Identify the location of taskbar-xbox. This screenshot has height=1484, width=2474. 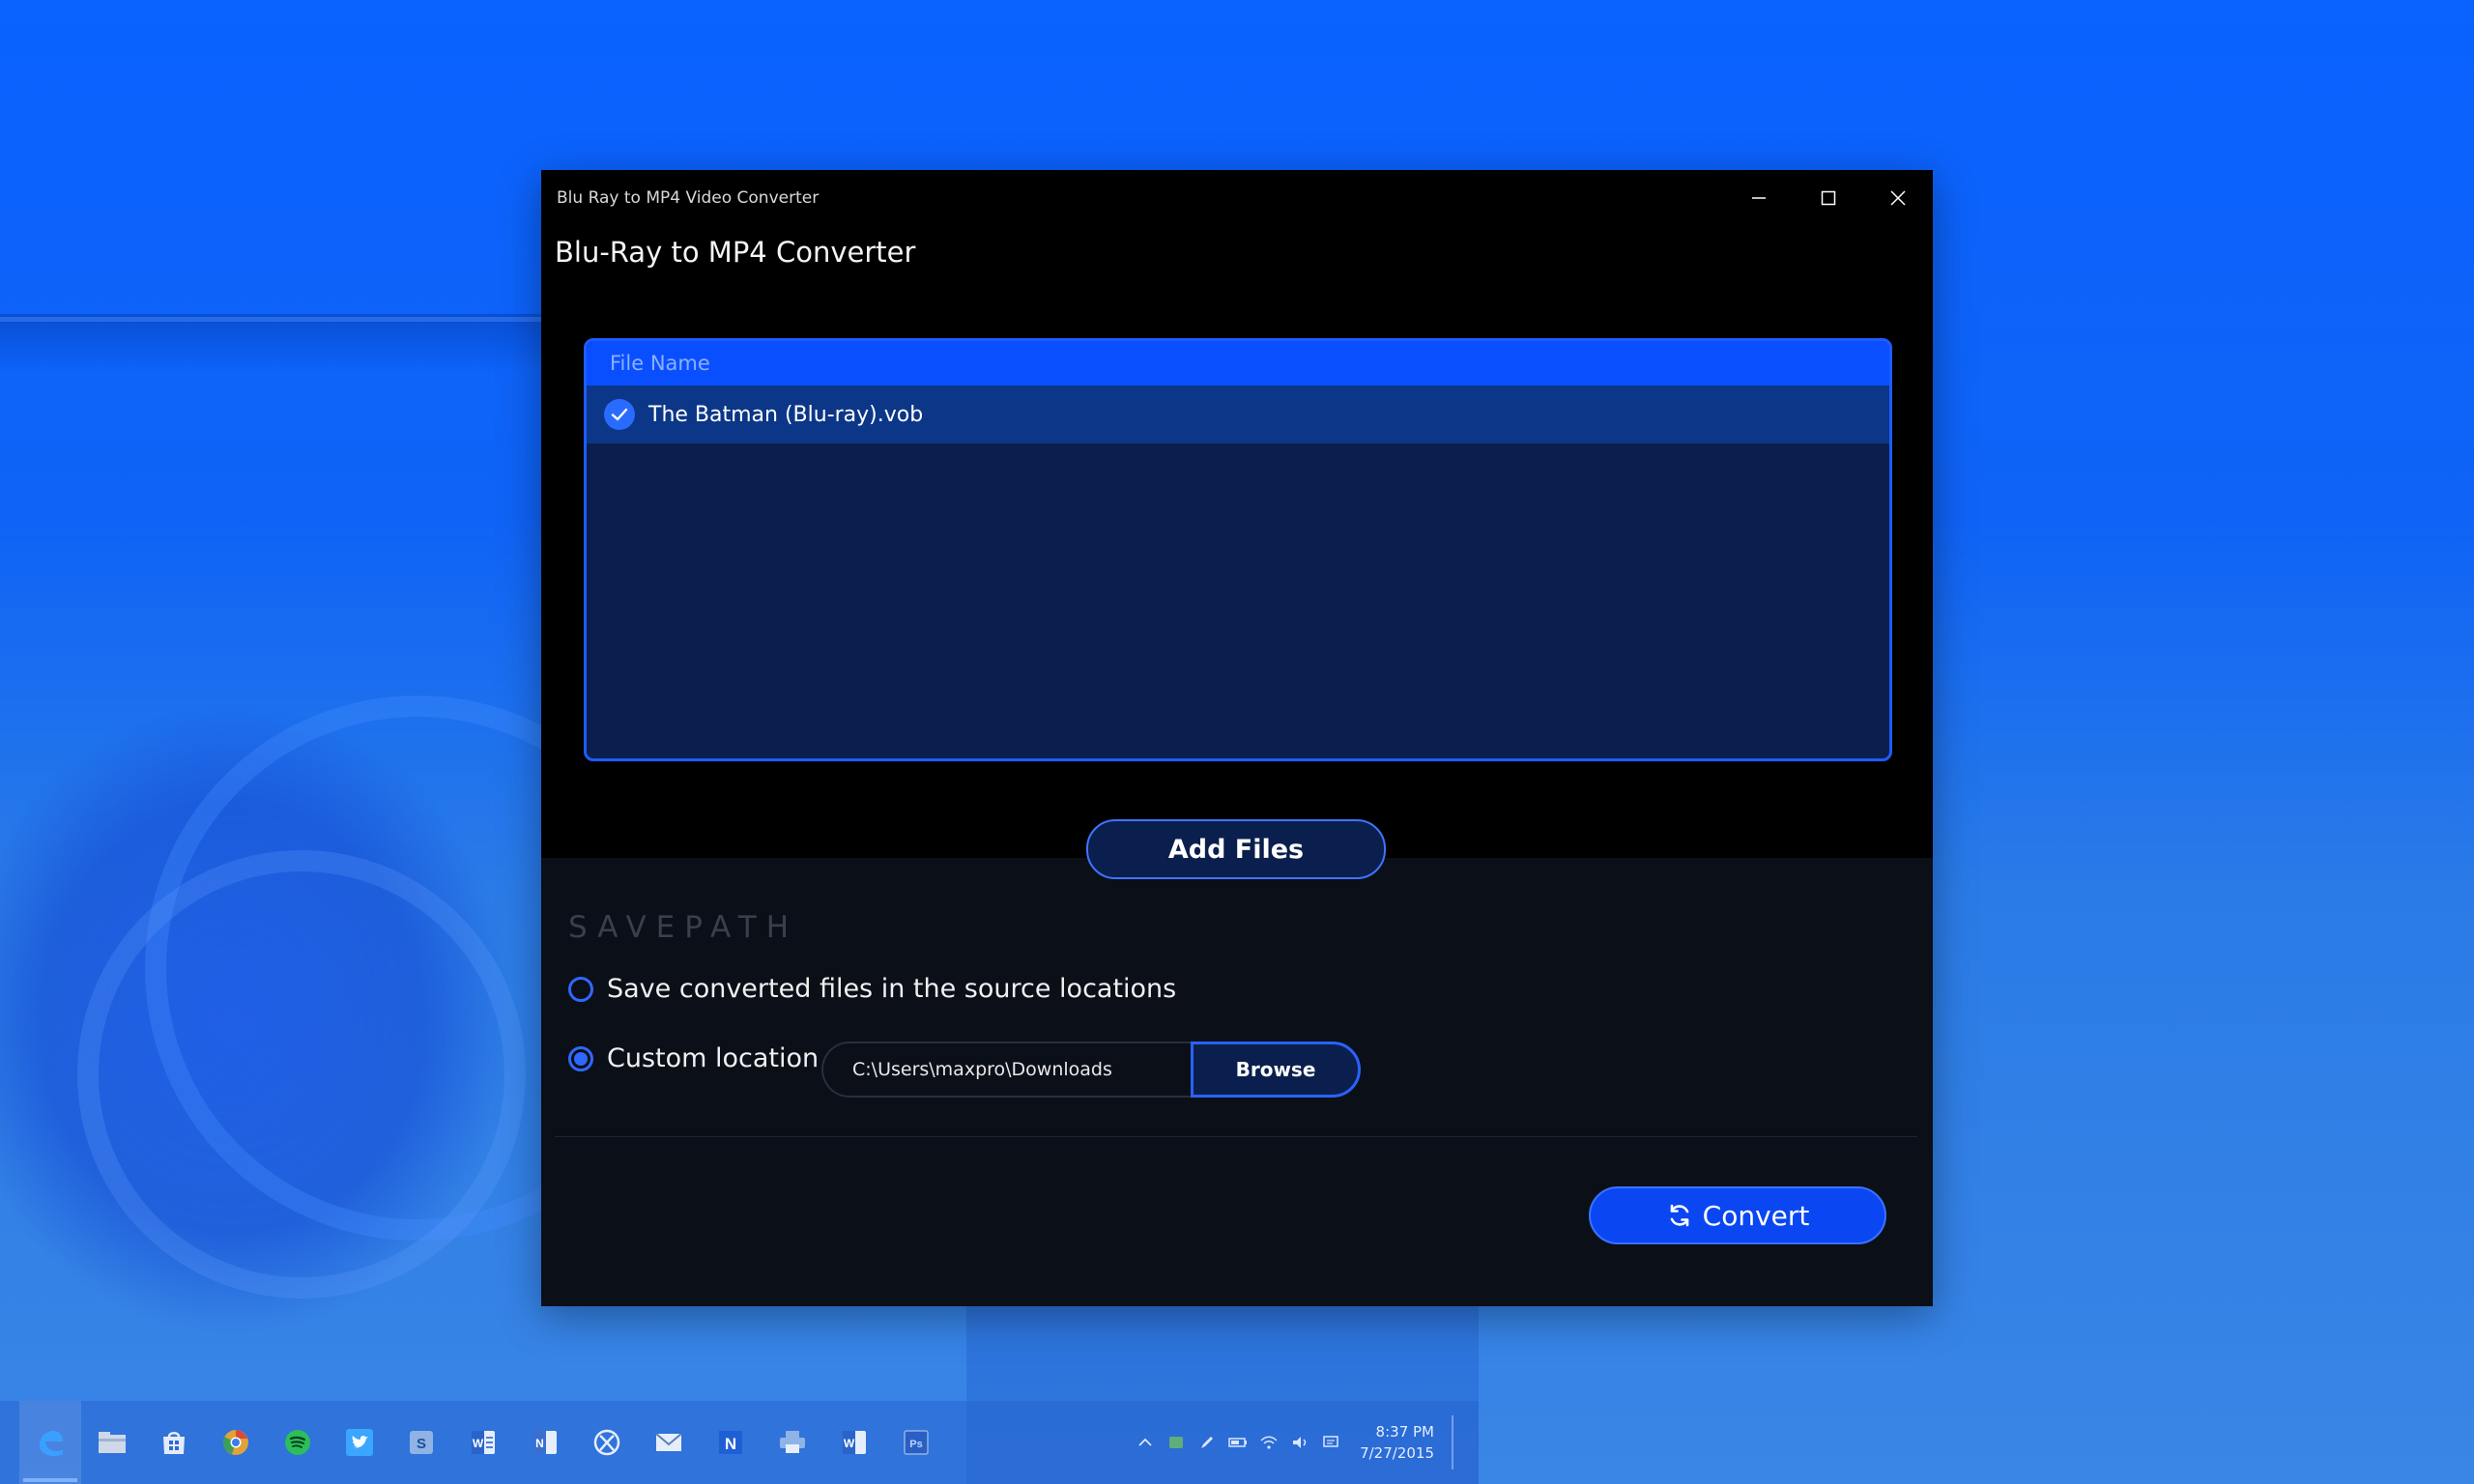
(607, 1443).